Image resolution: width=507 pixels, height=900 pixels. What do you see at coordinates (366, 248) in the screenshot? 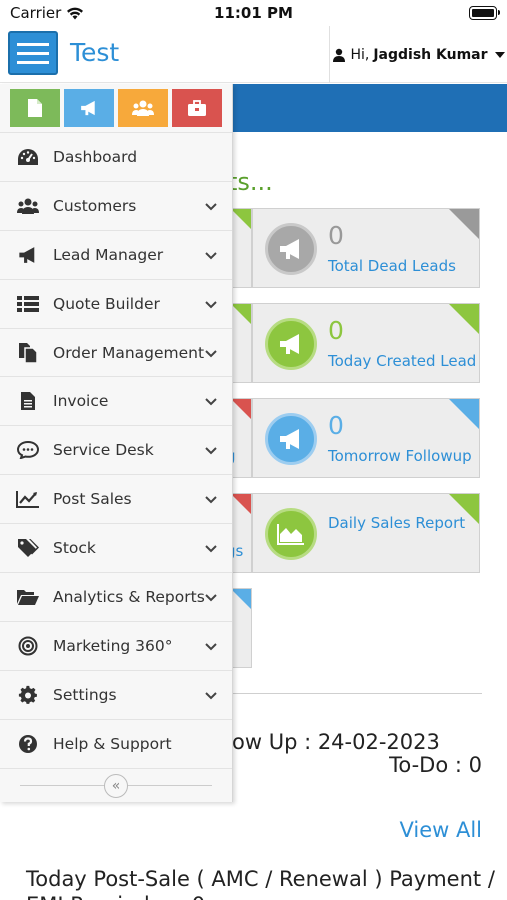
I see `total-dead-leads-card: 0 Total Dead Leads` at bounding box center [366, 248].